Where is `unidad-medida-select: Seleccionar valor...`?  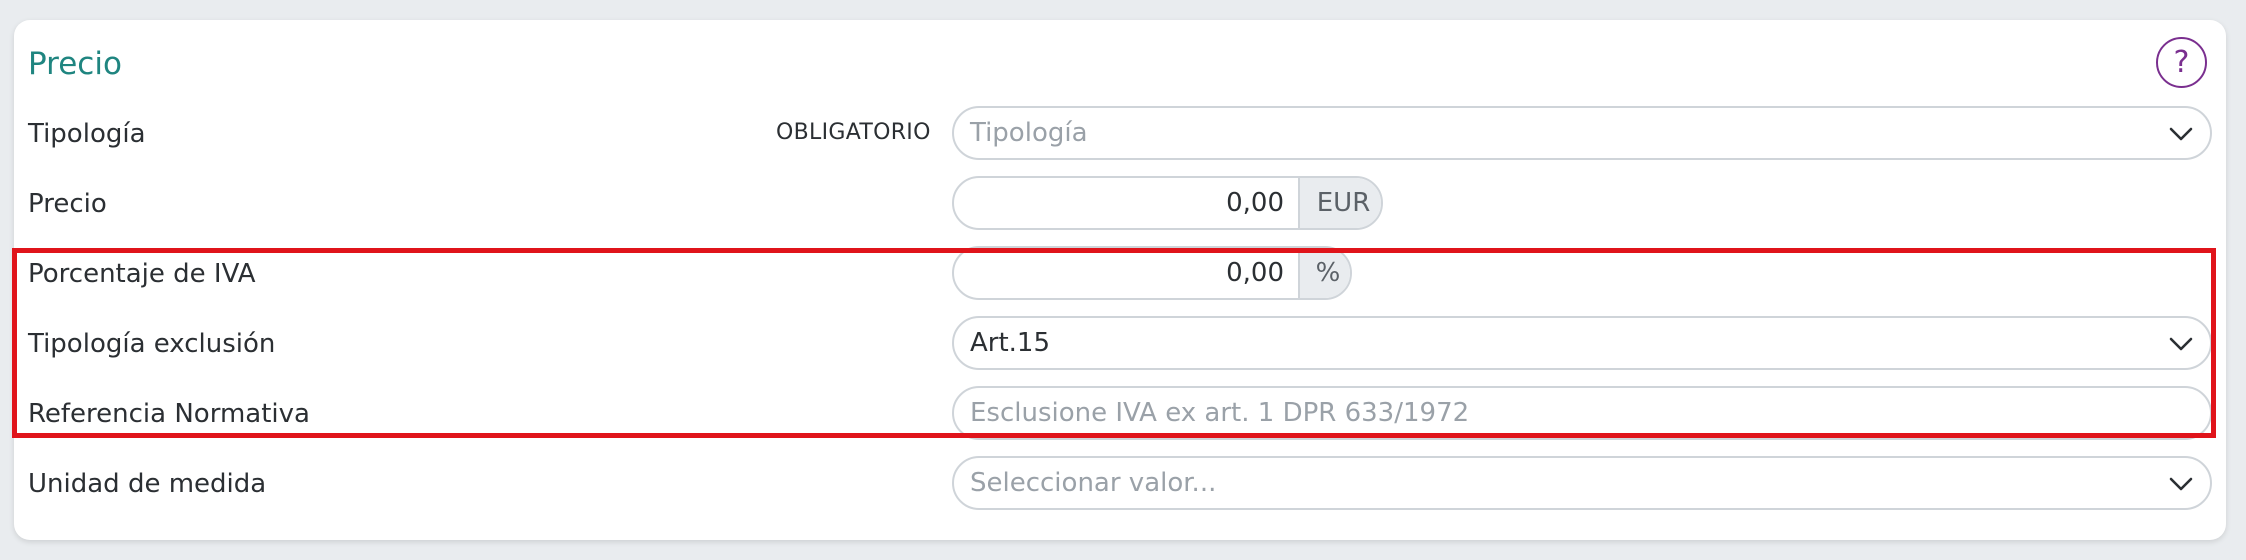
unidad-medida-select: Seleccionar valor... is located at coordinates (1582, 483).